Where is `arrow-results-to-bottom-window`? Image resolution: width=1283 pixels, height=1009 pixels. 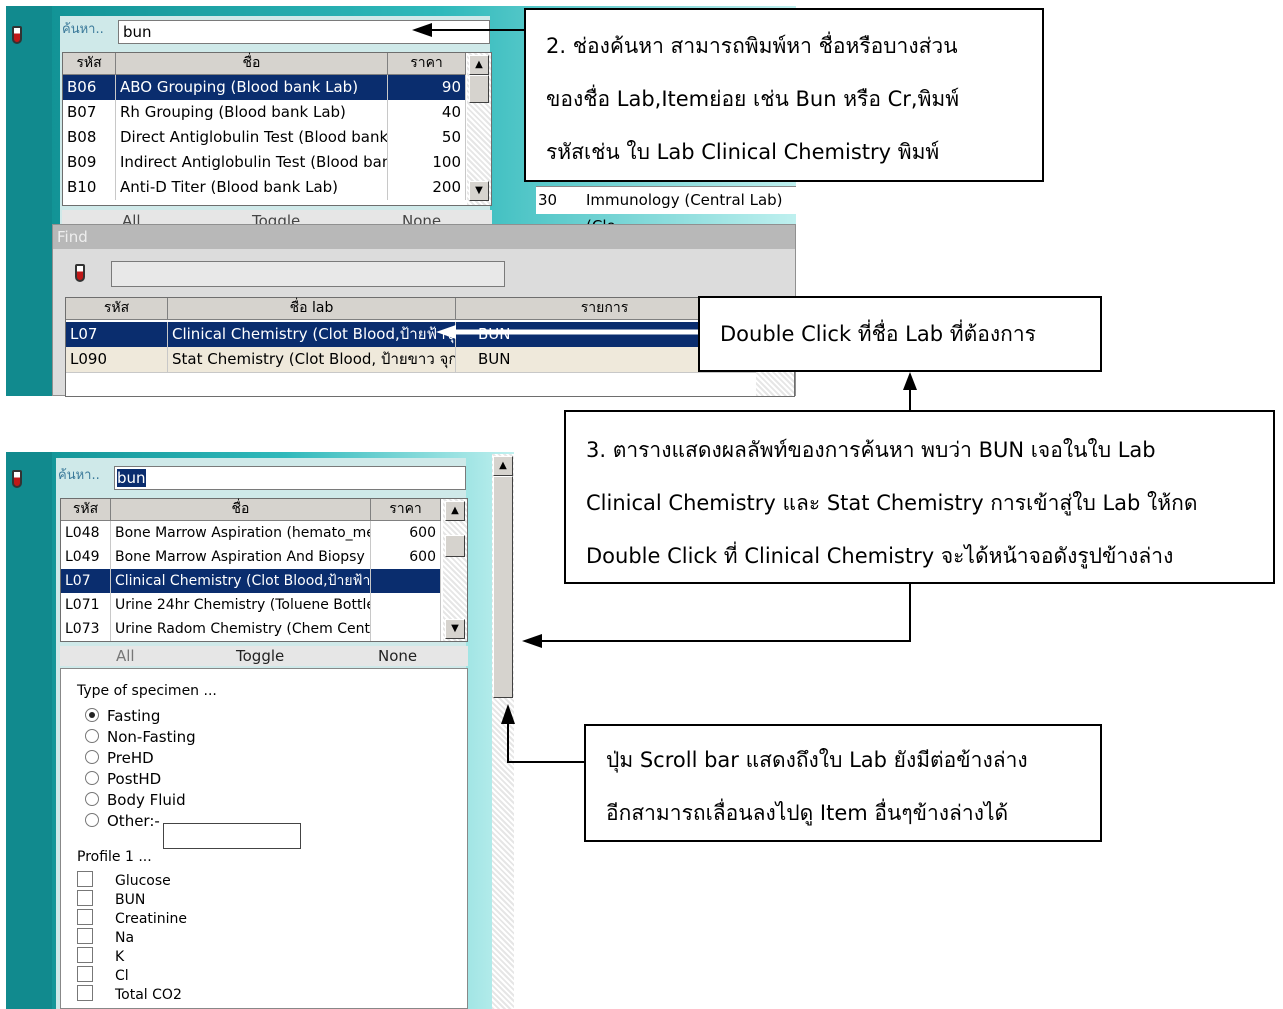 arrow-results-to-bottom-window is located at coordinates (716, 616).